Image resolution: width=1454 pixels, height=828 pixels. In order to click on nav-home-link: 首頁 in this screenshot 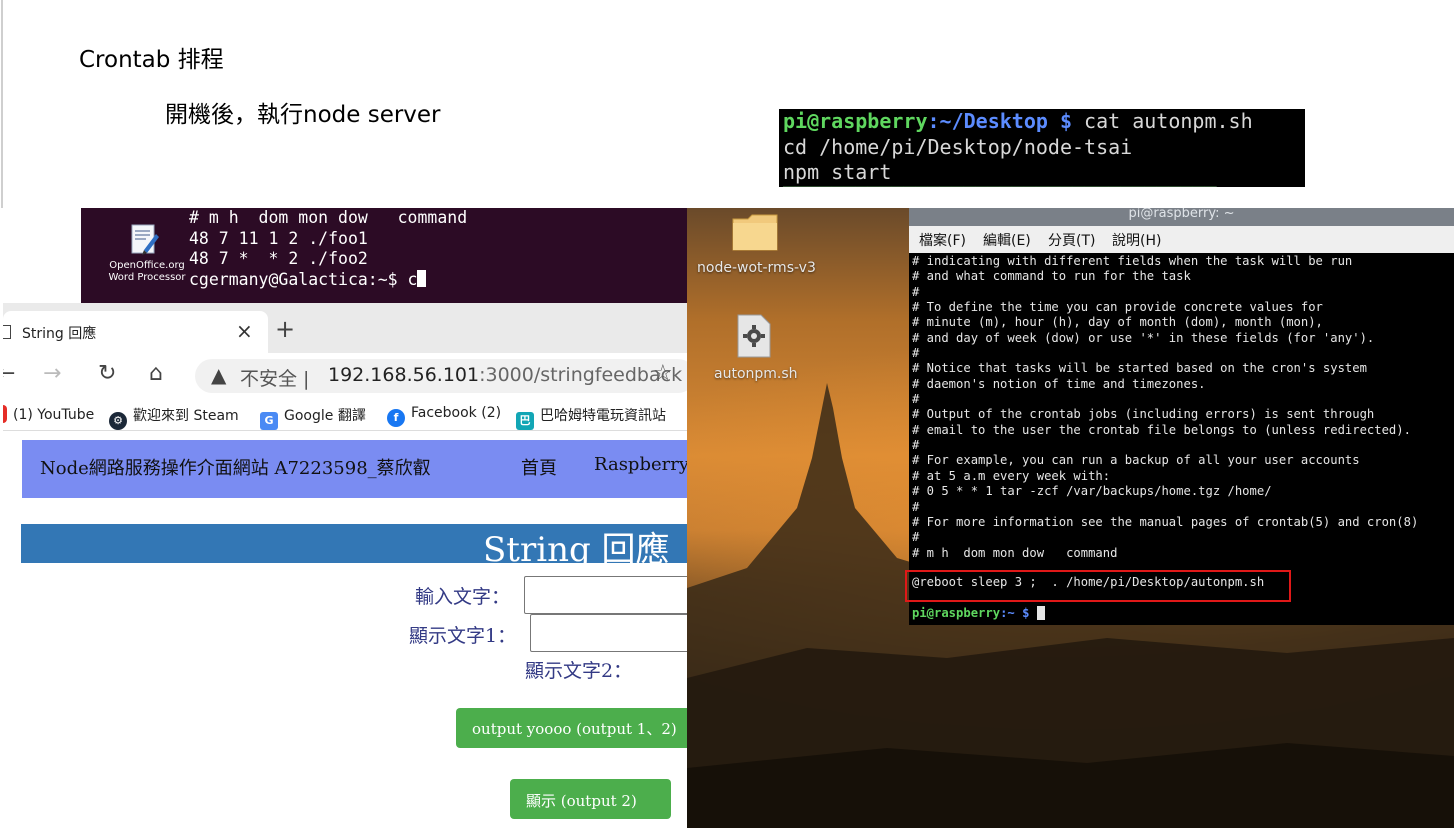, I will do `click(539, 467)`.